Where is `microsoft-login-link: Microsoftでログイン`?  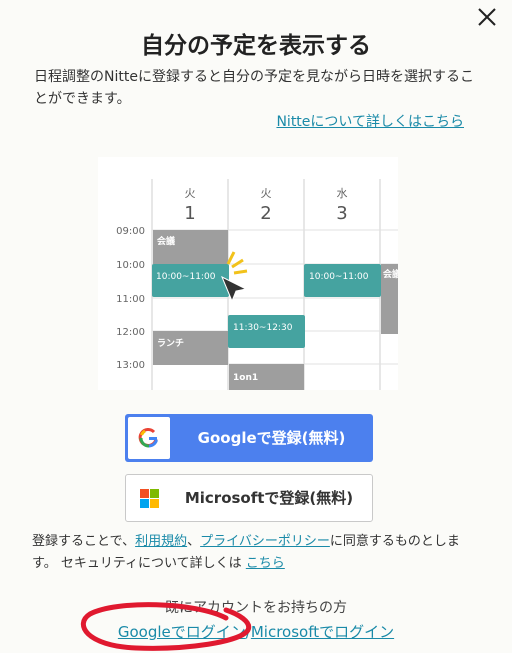
microsoft-login-link: Microsoftでログイン is located at coordinates (322, 632).